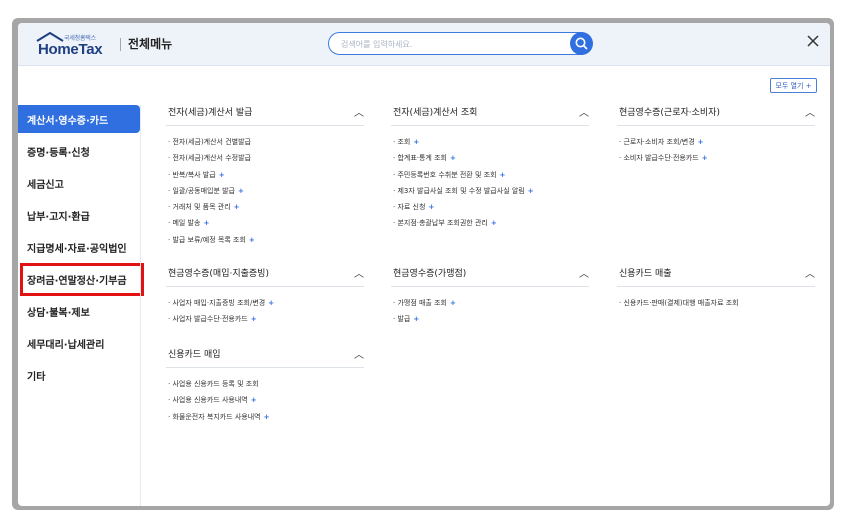 This screenshot has height=519, width=845. I want to click on search-box, so click(460, 43).